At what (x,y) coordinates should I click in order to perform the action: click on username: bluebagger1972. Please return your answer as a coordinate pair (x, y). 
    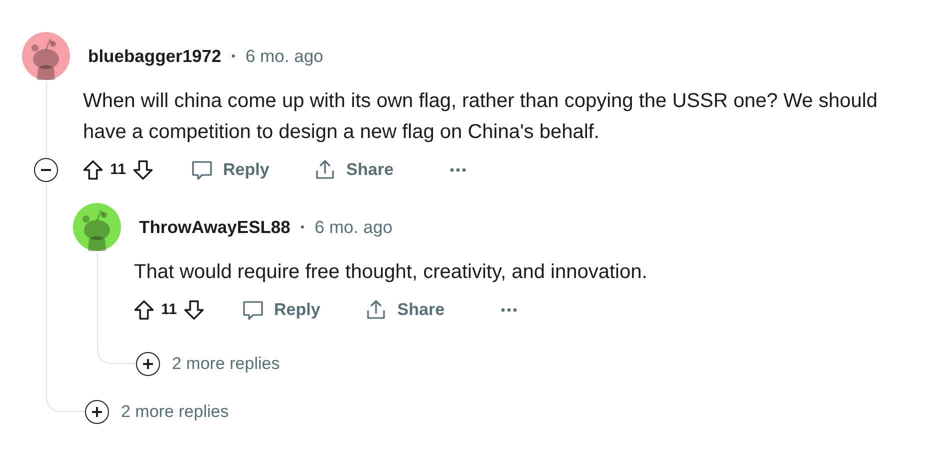
    Looking at the image, I should click on (155, 56).